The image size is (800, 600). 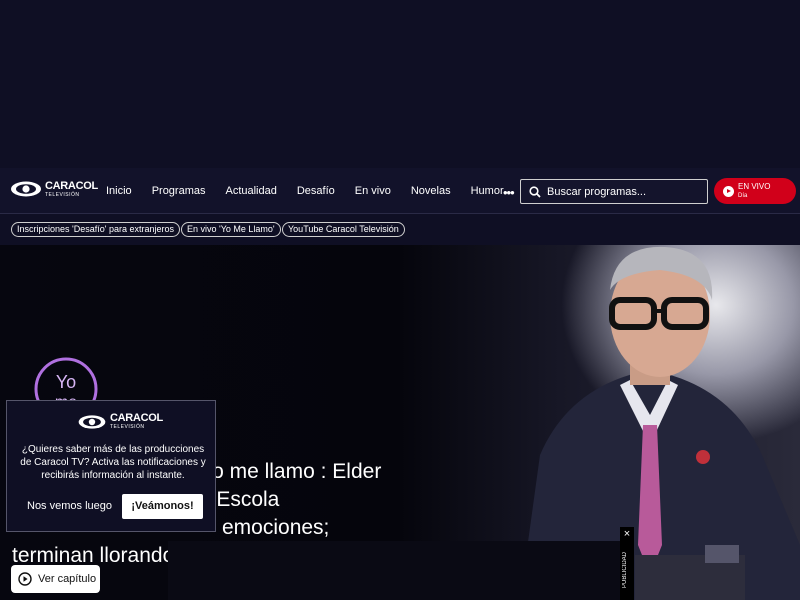 What do you see at coordinates (622, 191) in the screenshot?
I see `search-input` at bounding box center [622, 191].